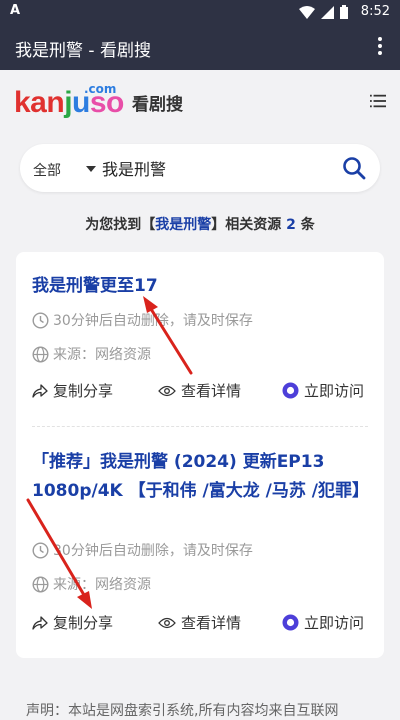 The image size is (400, 720). What do you see at coordinates (307, 12) in the screenshot?
I see `wifi-icon` at bounding box center [307, 12].